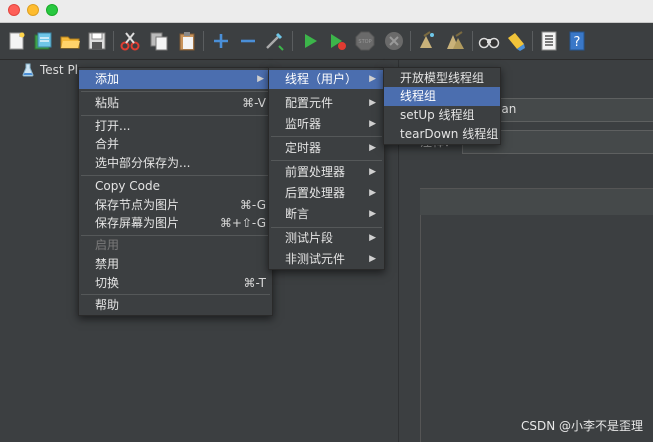 The width and height of the screenshot is (653, 442). What do you see at coordinates (418, 96) in the screenshot?
I see `menu-item-label: 线程组` at bounding box center [418, 96].